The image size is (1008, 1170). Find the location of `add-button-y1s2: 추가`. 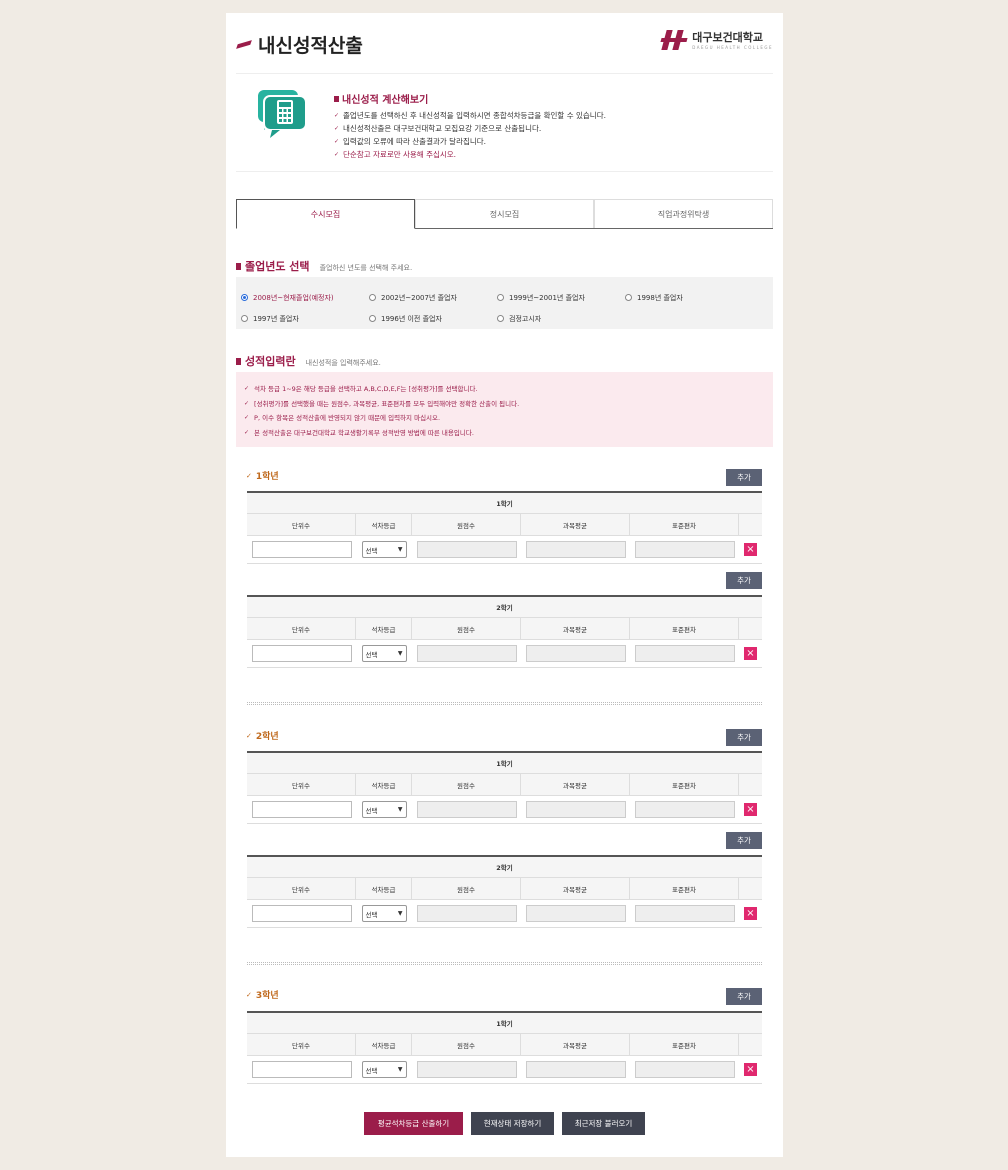

add-button-y1s2: 추가 is located at coordinates (744, 580).